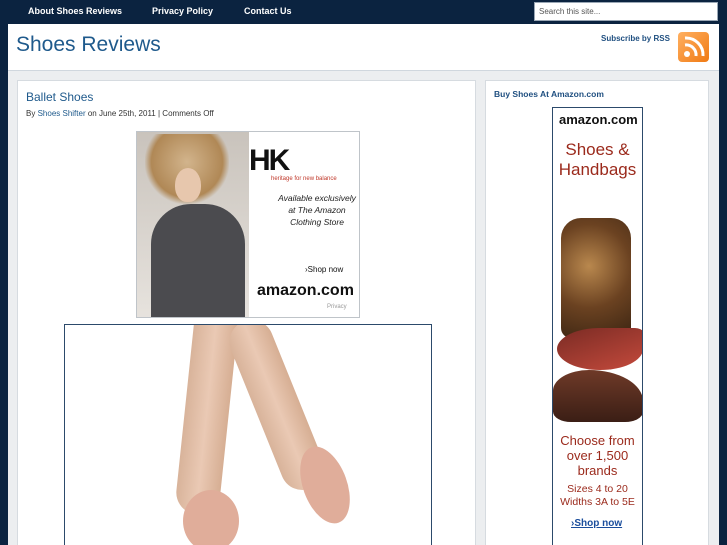  Describe the element at coordinates (635, 38) in the screenshot. I see `rss-label: Subscribe by RSS` at that location.